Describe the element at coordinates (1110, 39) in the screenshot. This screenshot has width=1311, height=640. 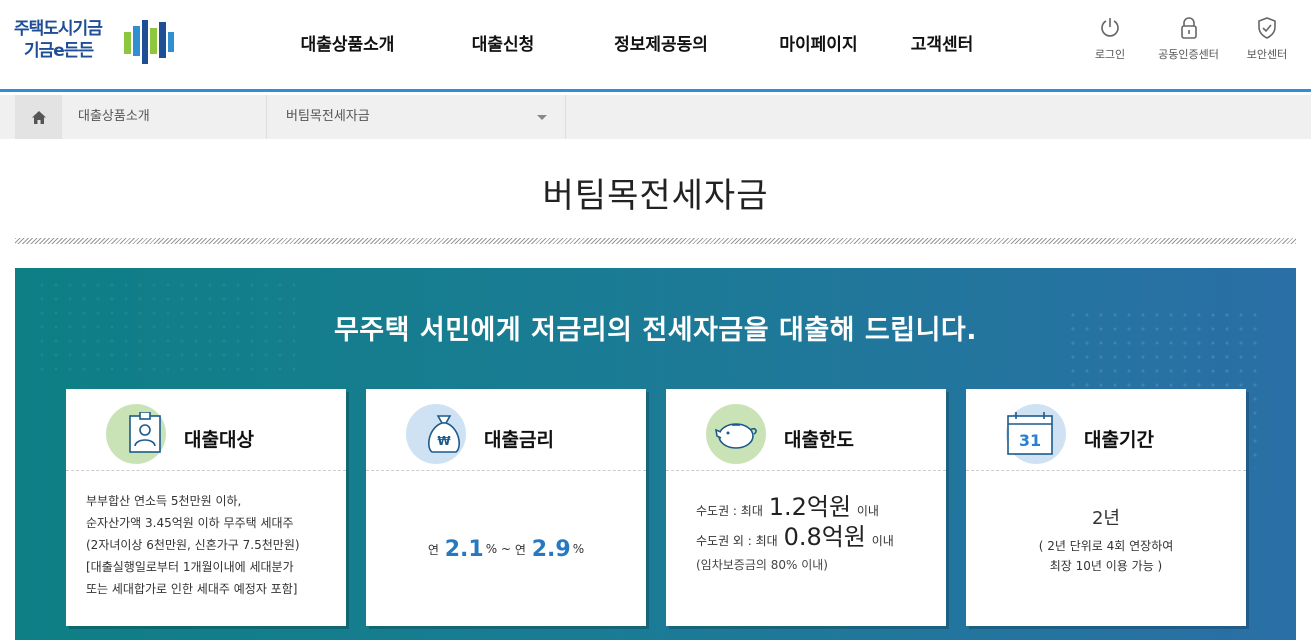
I see `login-button: 로그인` at that location.